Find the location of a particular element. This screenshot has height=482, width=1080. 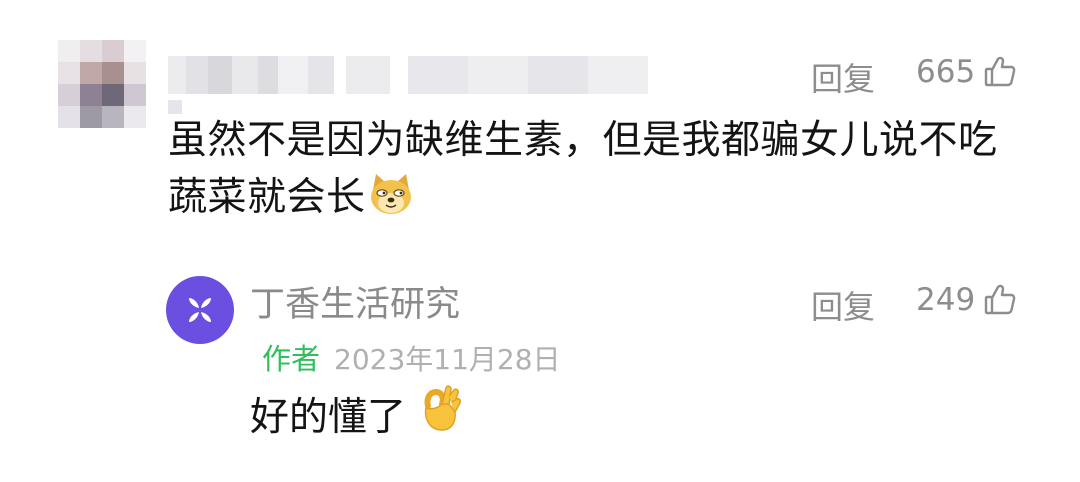

reply-meta: 作者 2023年11月28日 is located at coordinates (411, 357).